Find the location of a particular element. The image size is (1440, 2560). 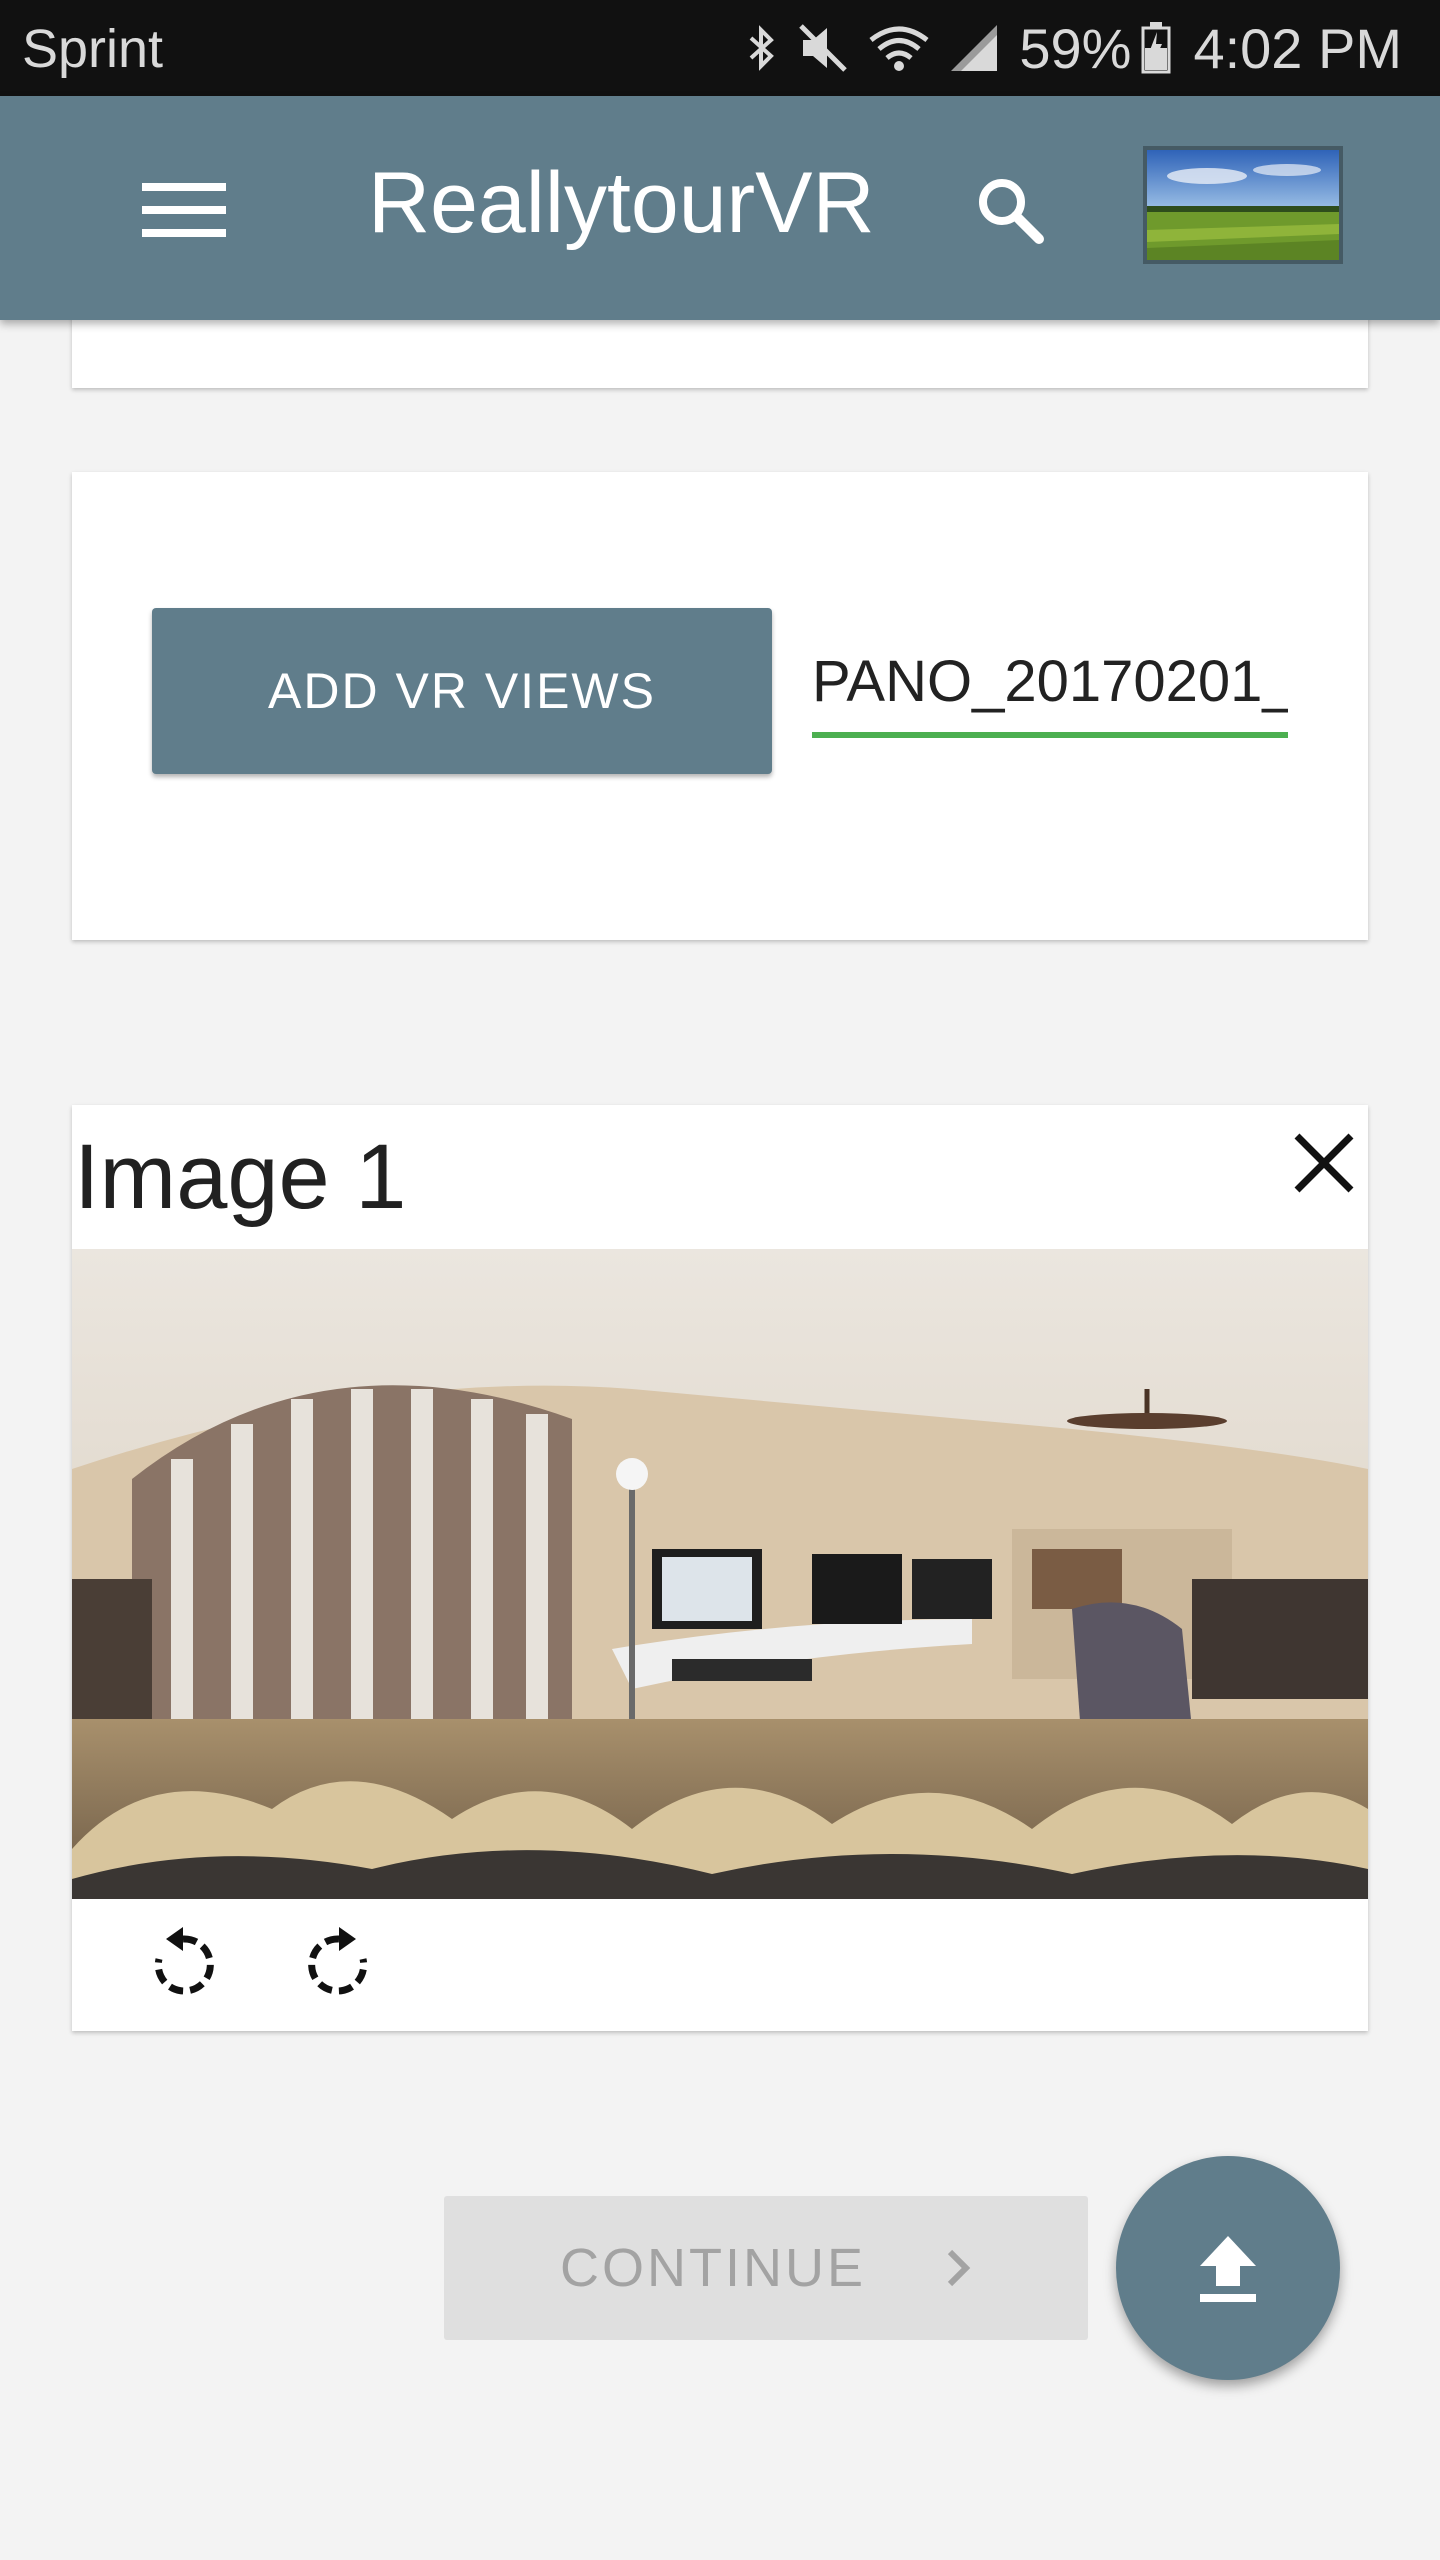

battery-percent: 59% is located at coordinates (1075, 48).